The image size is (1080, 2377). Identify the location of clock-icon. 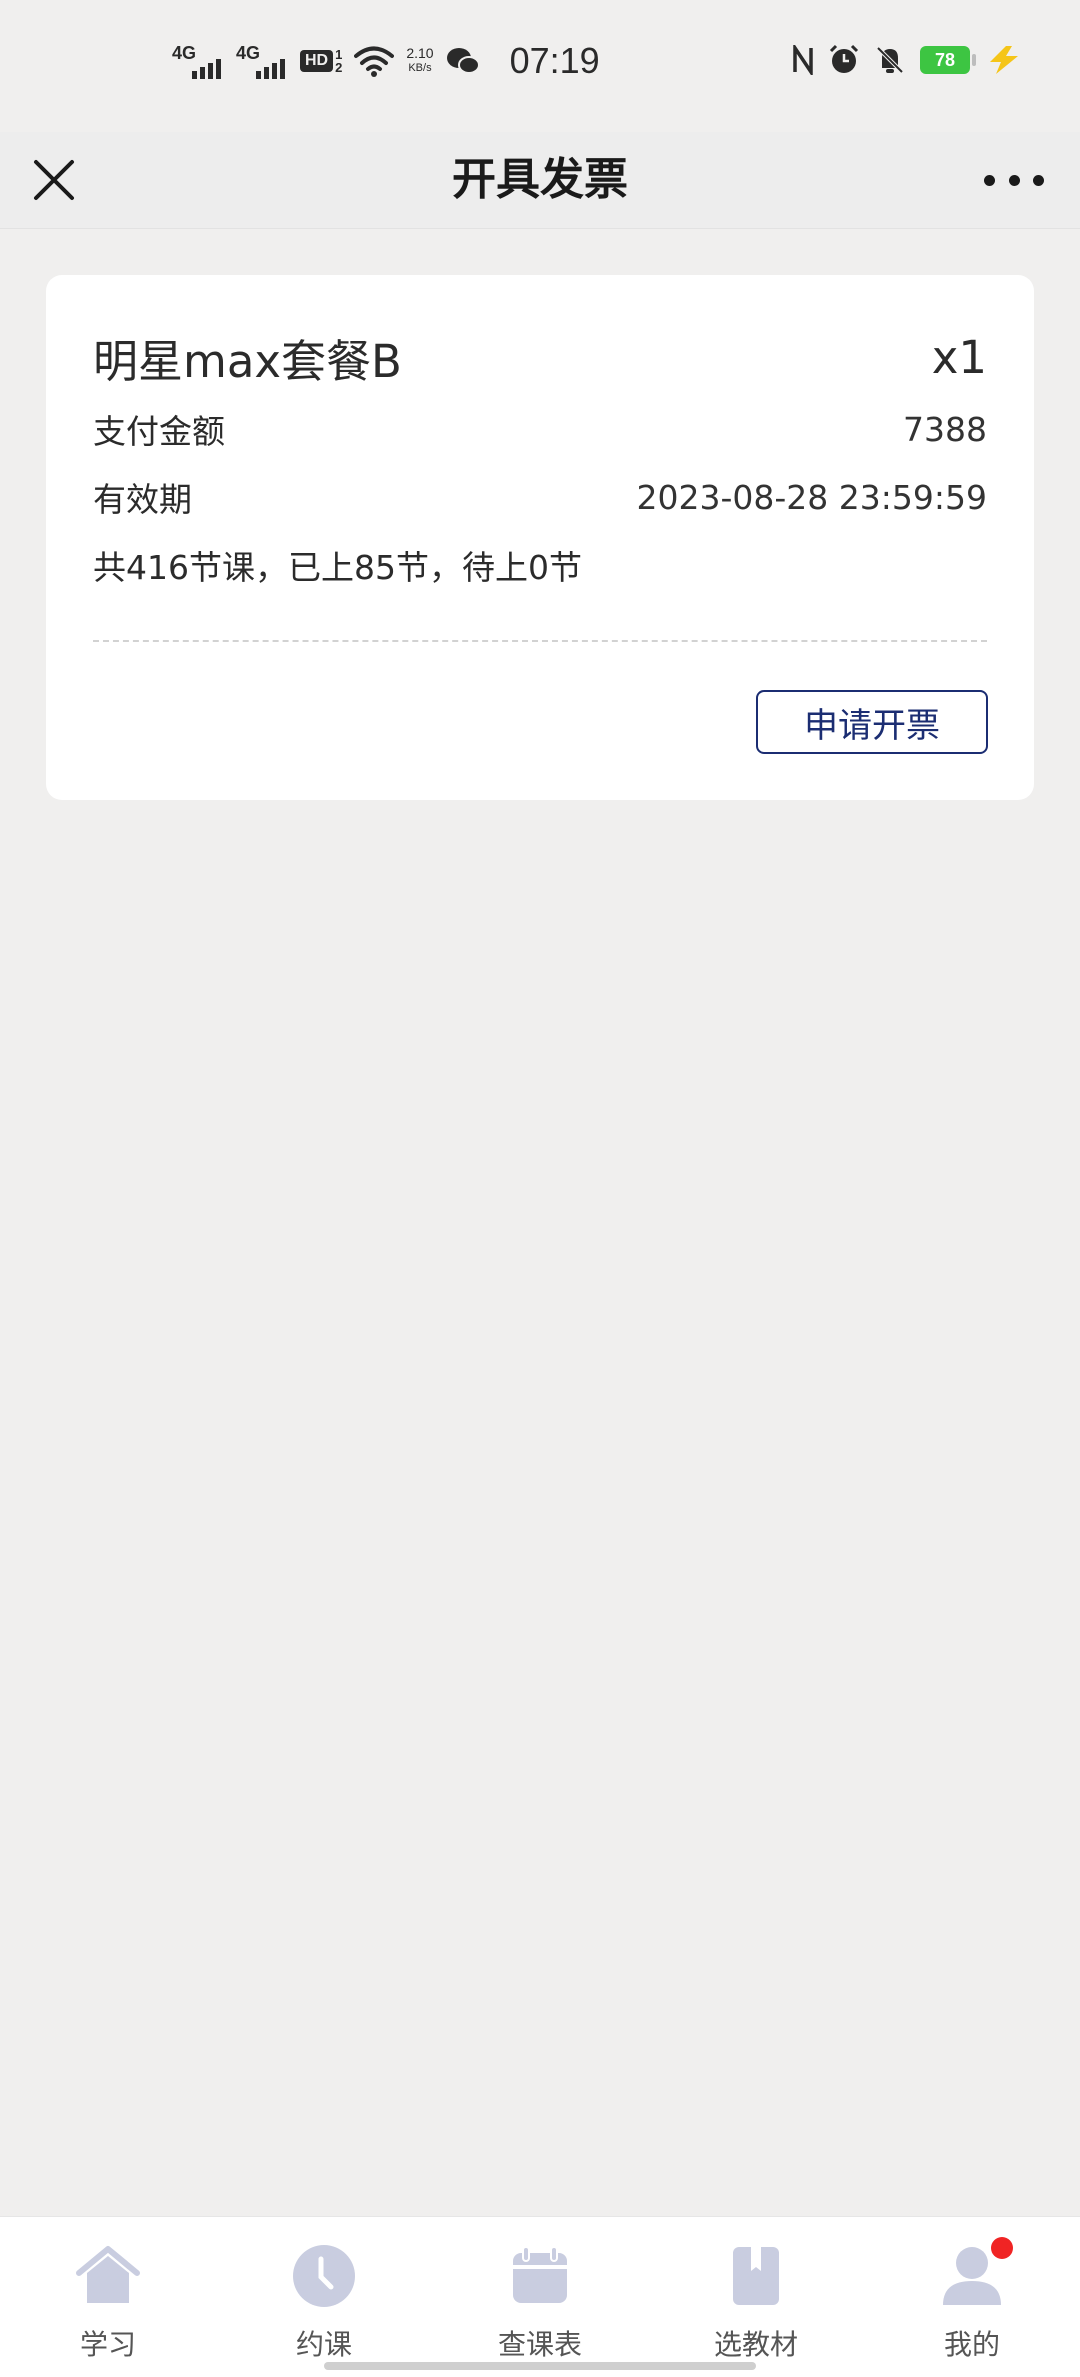
(324, 2276).